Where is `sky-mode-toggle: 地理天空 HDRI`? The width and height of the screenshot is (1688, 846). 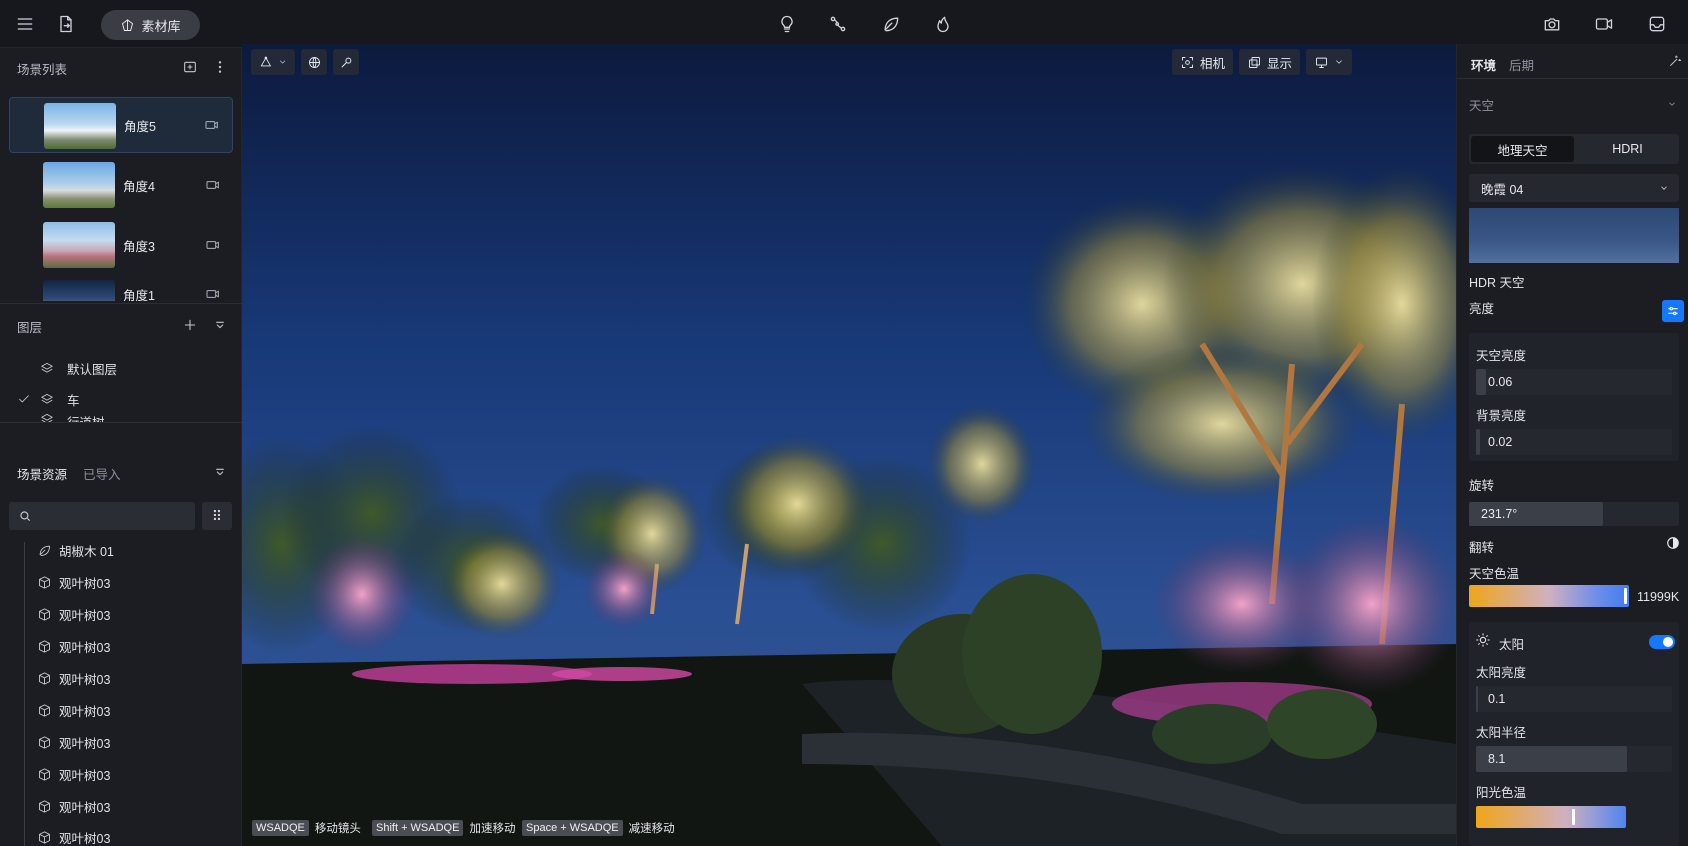 sky-mode-toggle: 地理天空 HDRI is located at coordinates (1574, 149).